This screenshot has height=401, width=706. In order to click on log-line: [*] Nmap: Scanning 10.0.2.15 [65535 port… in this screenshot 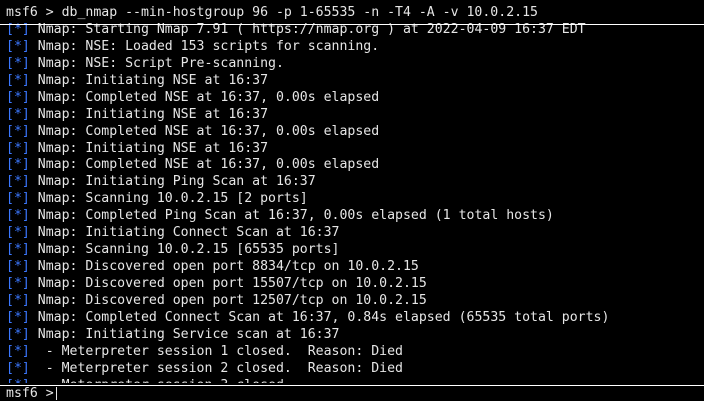, I will do `click(354, 250)`.